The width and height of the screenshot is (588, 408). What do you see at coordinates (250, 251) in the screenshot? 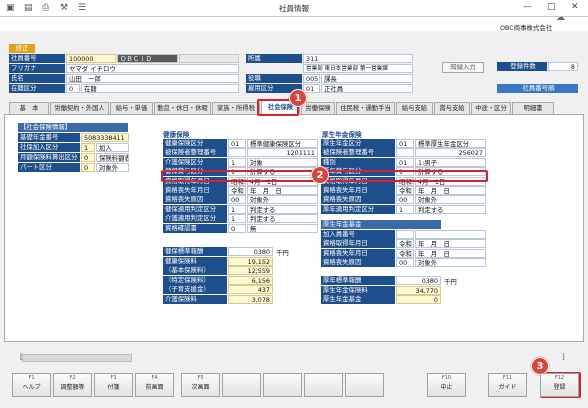
I see `kenko.money_rows-value: 0380` at bounding box center [250, 251].